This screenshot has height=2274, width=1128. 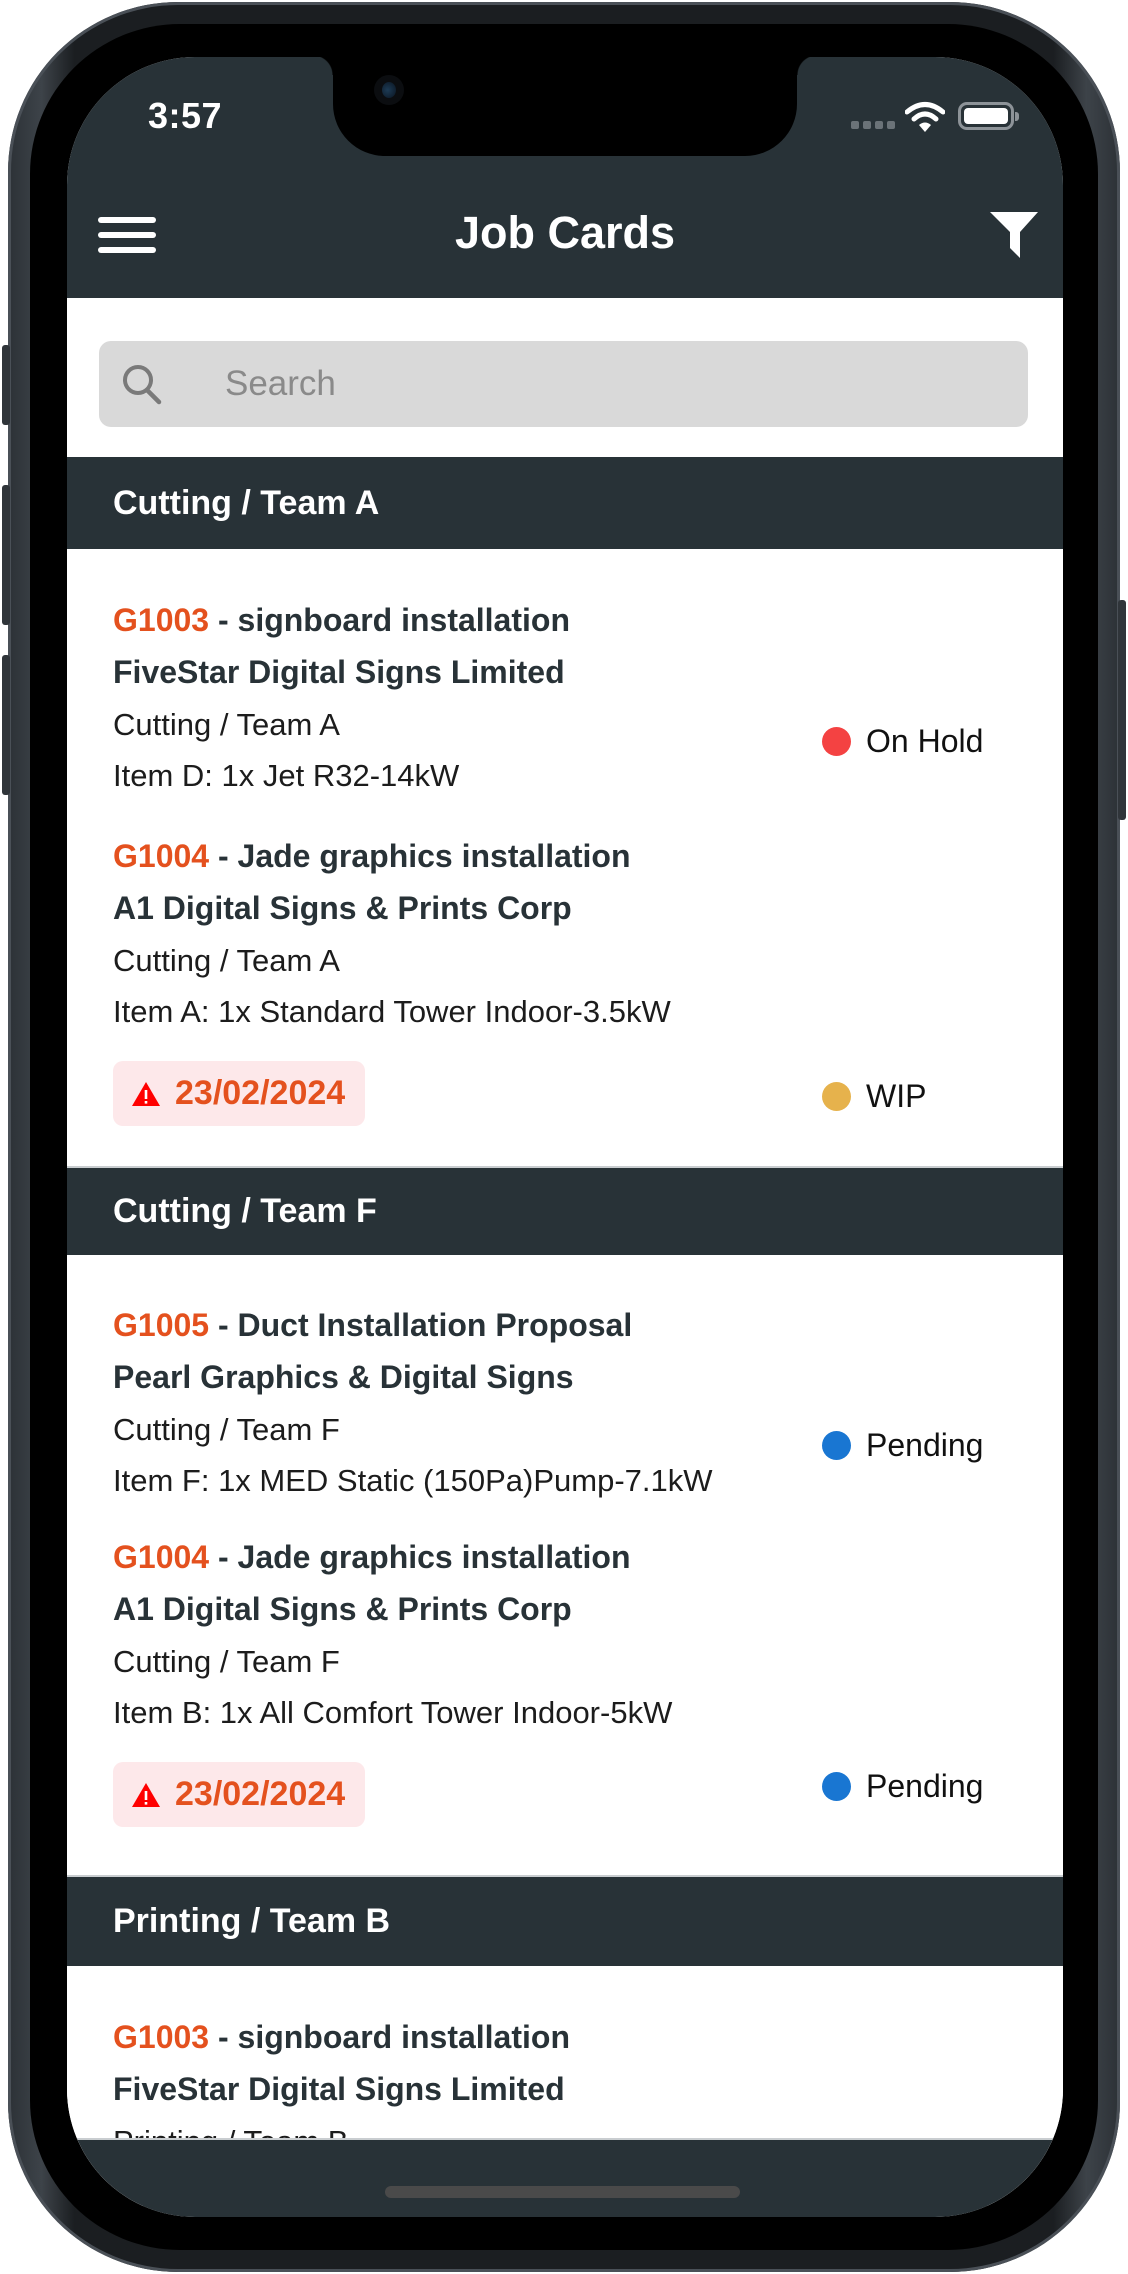 I want to click on home-indicator, so click(x=562, y=2192).